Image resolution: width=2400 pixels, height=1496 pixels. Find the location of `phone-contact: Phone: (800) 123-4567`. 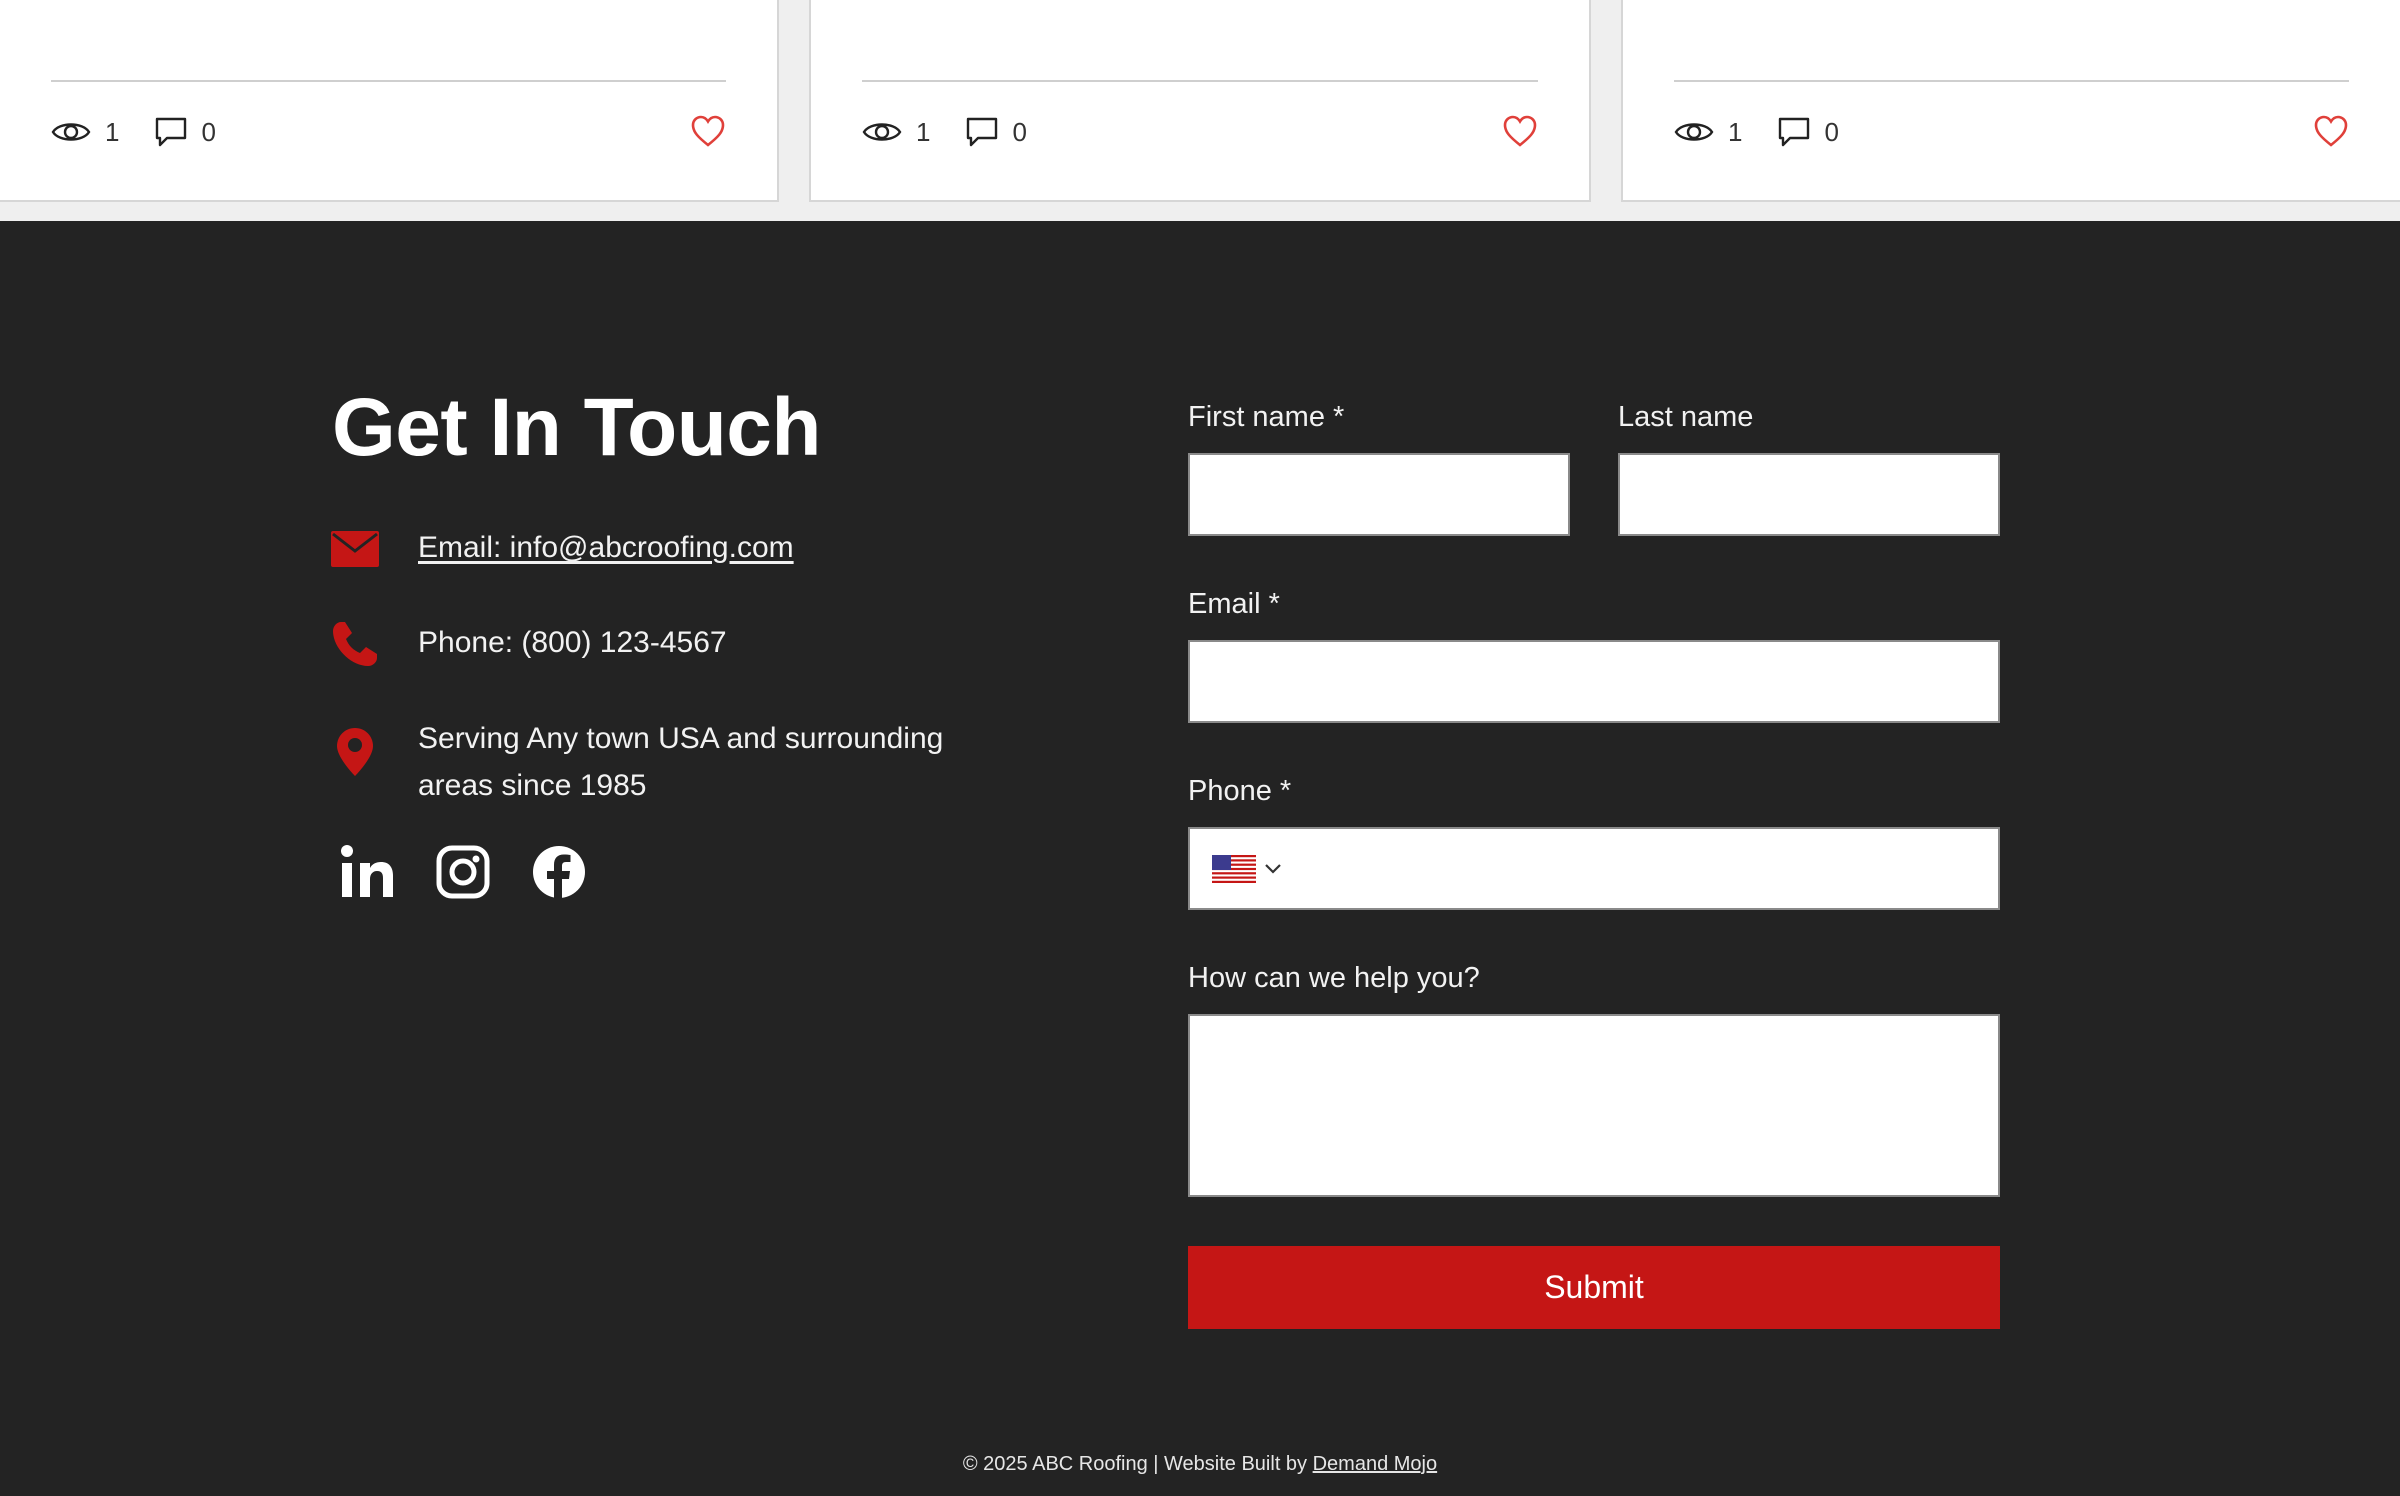

phone-contact: Phone: (800) 123-4567 is located at coordinates (528, 644).